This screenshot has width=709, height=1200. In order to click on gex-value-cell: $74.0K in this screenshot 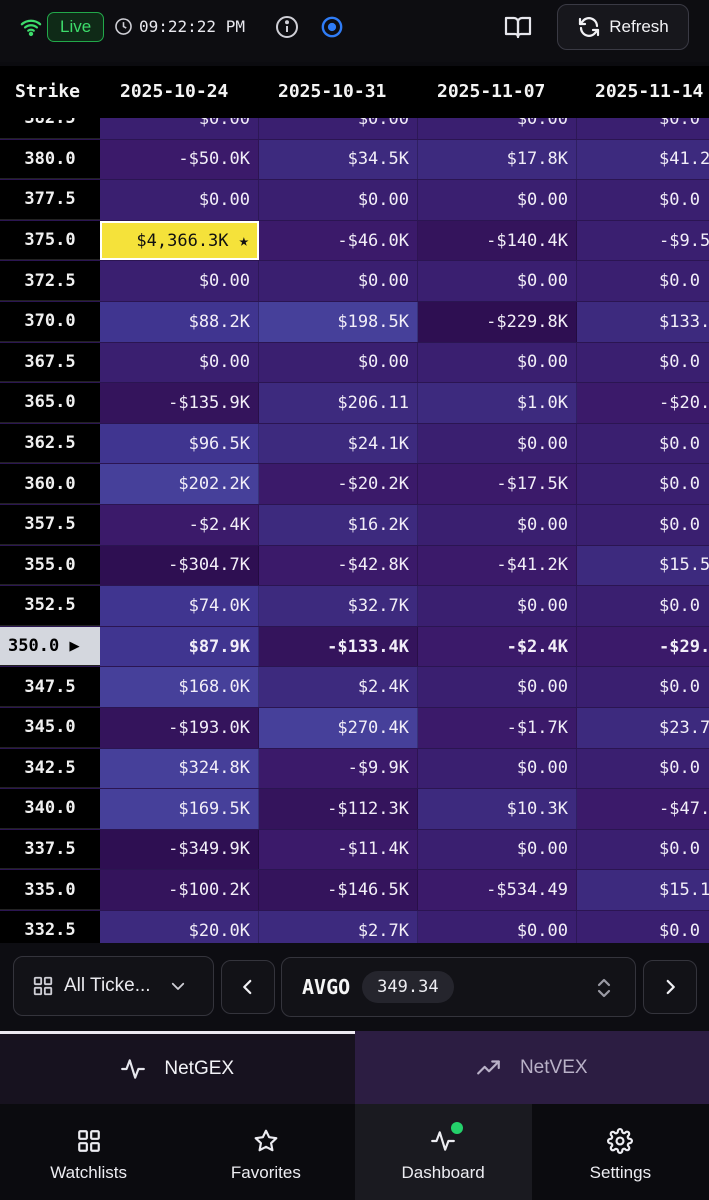, I will do `click(179, 606)`.